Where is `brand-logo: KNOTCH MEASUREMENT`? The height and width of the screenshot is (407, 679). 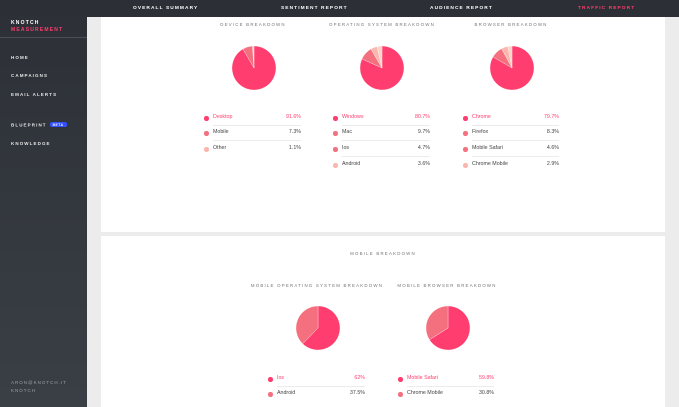 brand-logo: KNOTCH MEASUREMENT is located at coordinates (37, 27).